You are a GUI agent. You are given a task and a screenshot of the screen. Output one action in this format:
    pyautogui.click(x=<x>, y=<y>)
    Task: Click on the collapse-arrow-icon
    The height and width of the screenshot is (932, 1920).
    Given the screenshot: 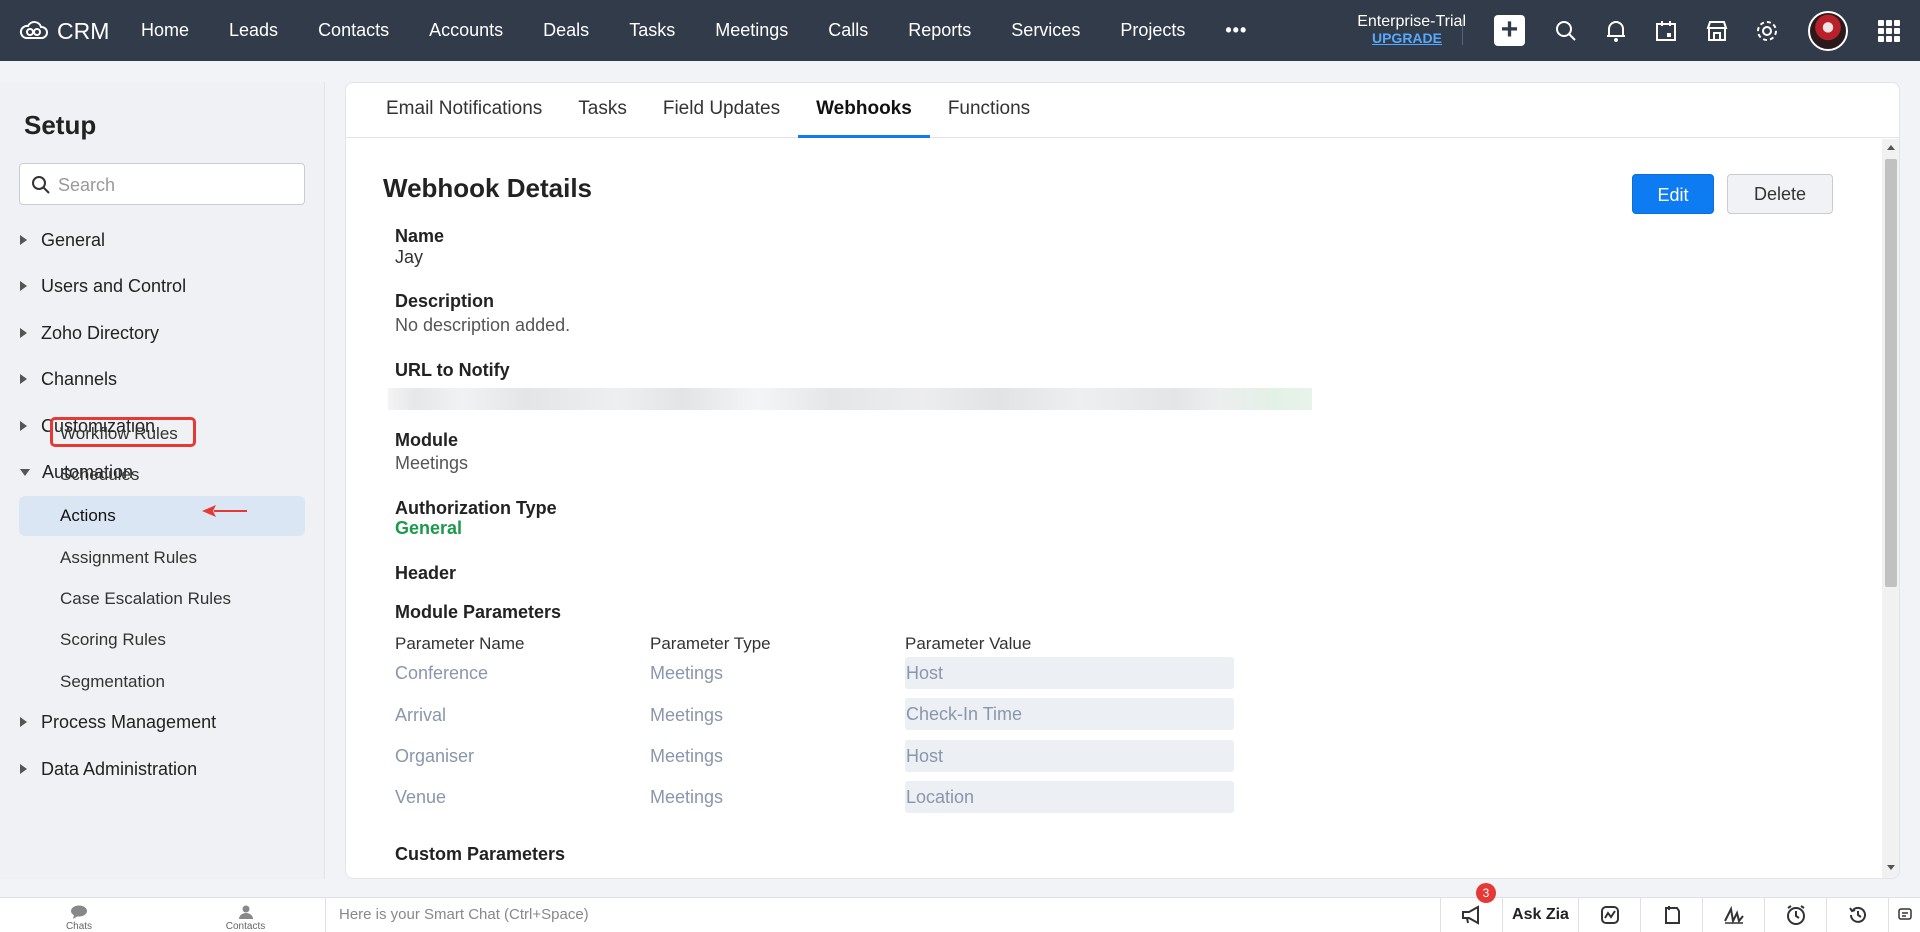 What is the action you would take?
    pyautogui.click(x=25, y=472)
    